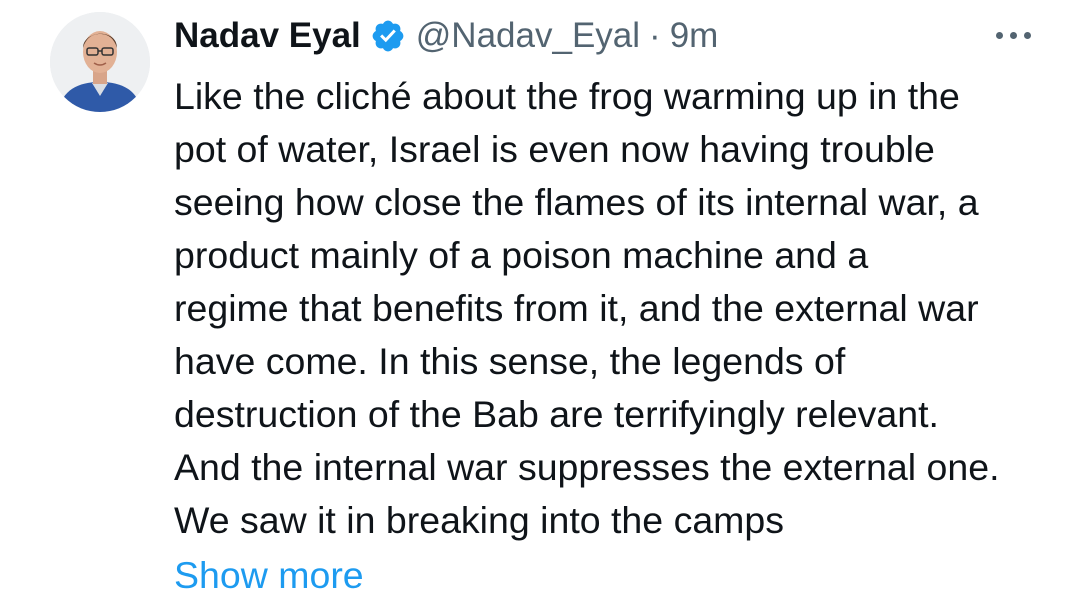  What do you see at coordinates (269, 575) in the screenshot?
I see `show-more-link: Show more` at bounding box center [269, 575].